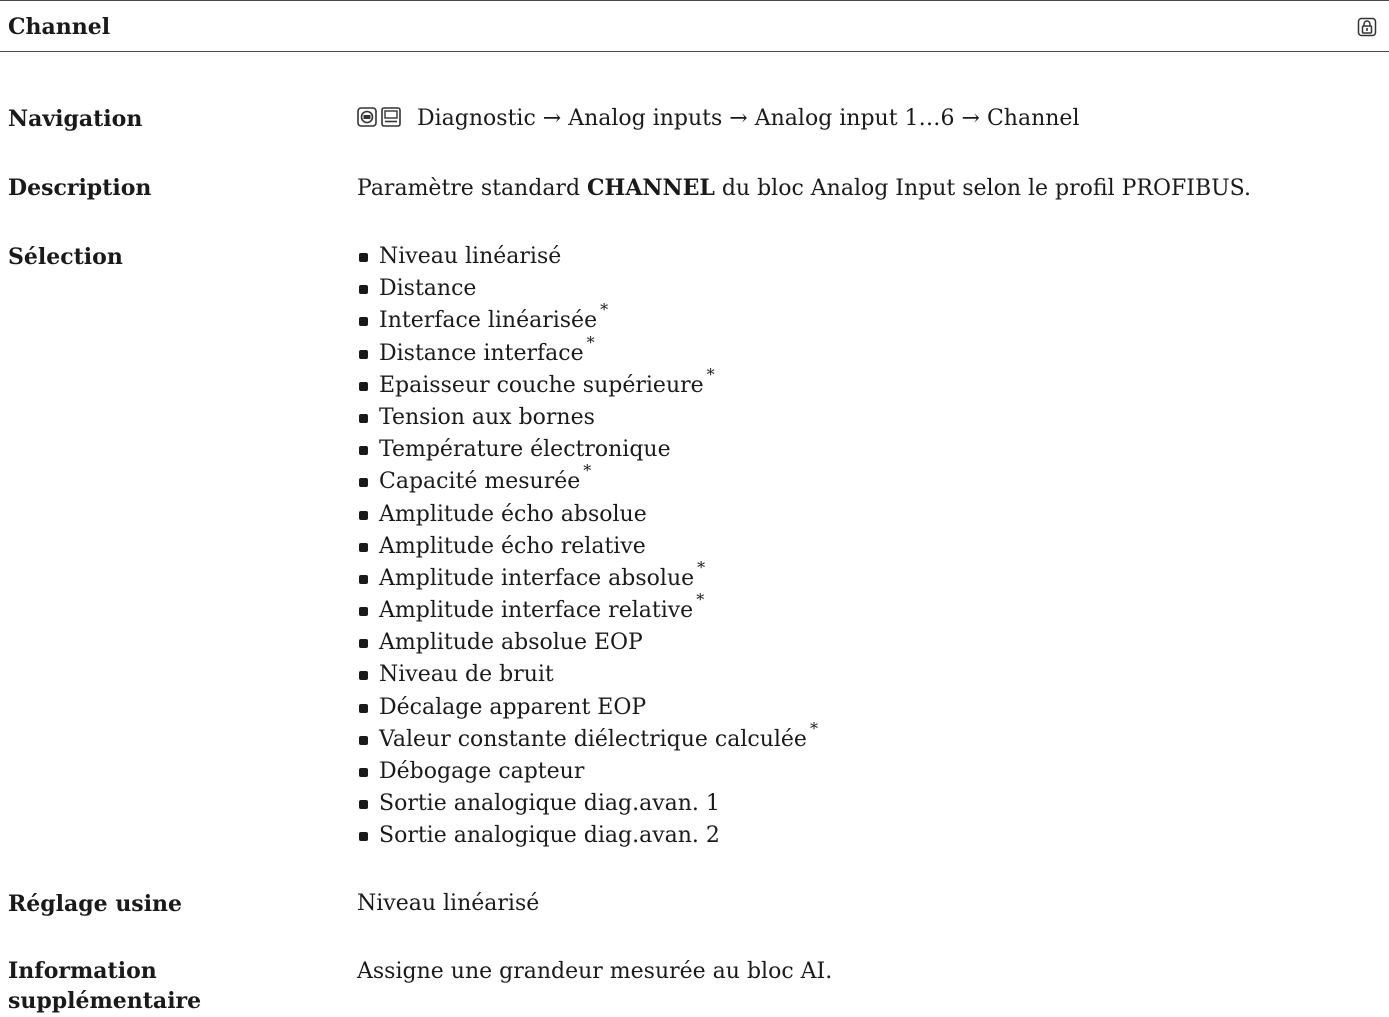 The width and height of the screenshot is (1389, 1017). Describe the element at coordinates (587, 289) in the screenshot. I see `list-item: Distance` at that location.